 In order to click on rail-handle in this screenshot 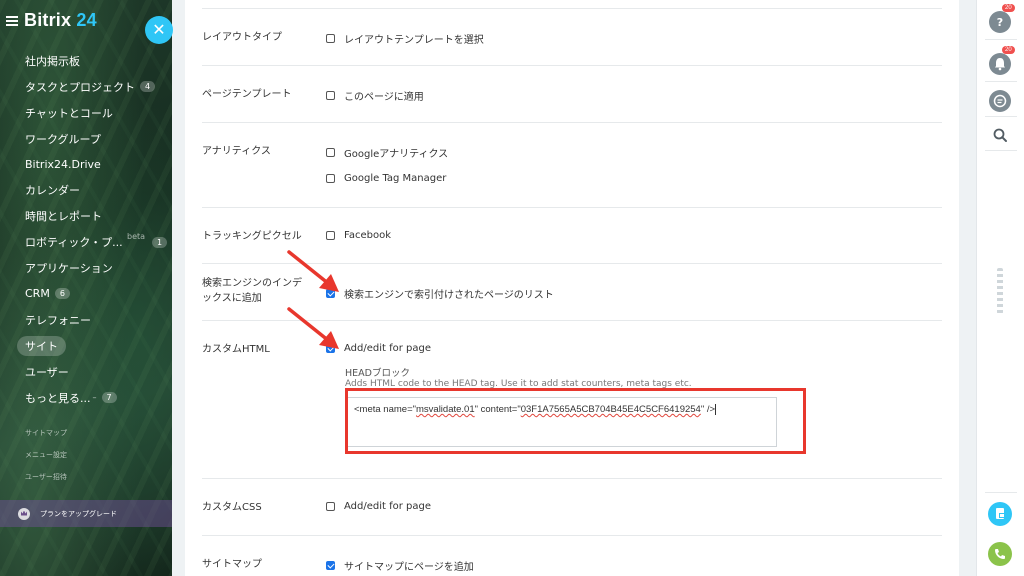, I will do `click(1000, 291)`.